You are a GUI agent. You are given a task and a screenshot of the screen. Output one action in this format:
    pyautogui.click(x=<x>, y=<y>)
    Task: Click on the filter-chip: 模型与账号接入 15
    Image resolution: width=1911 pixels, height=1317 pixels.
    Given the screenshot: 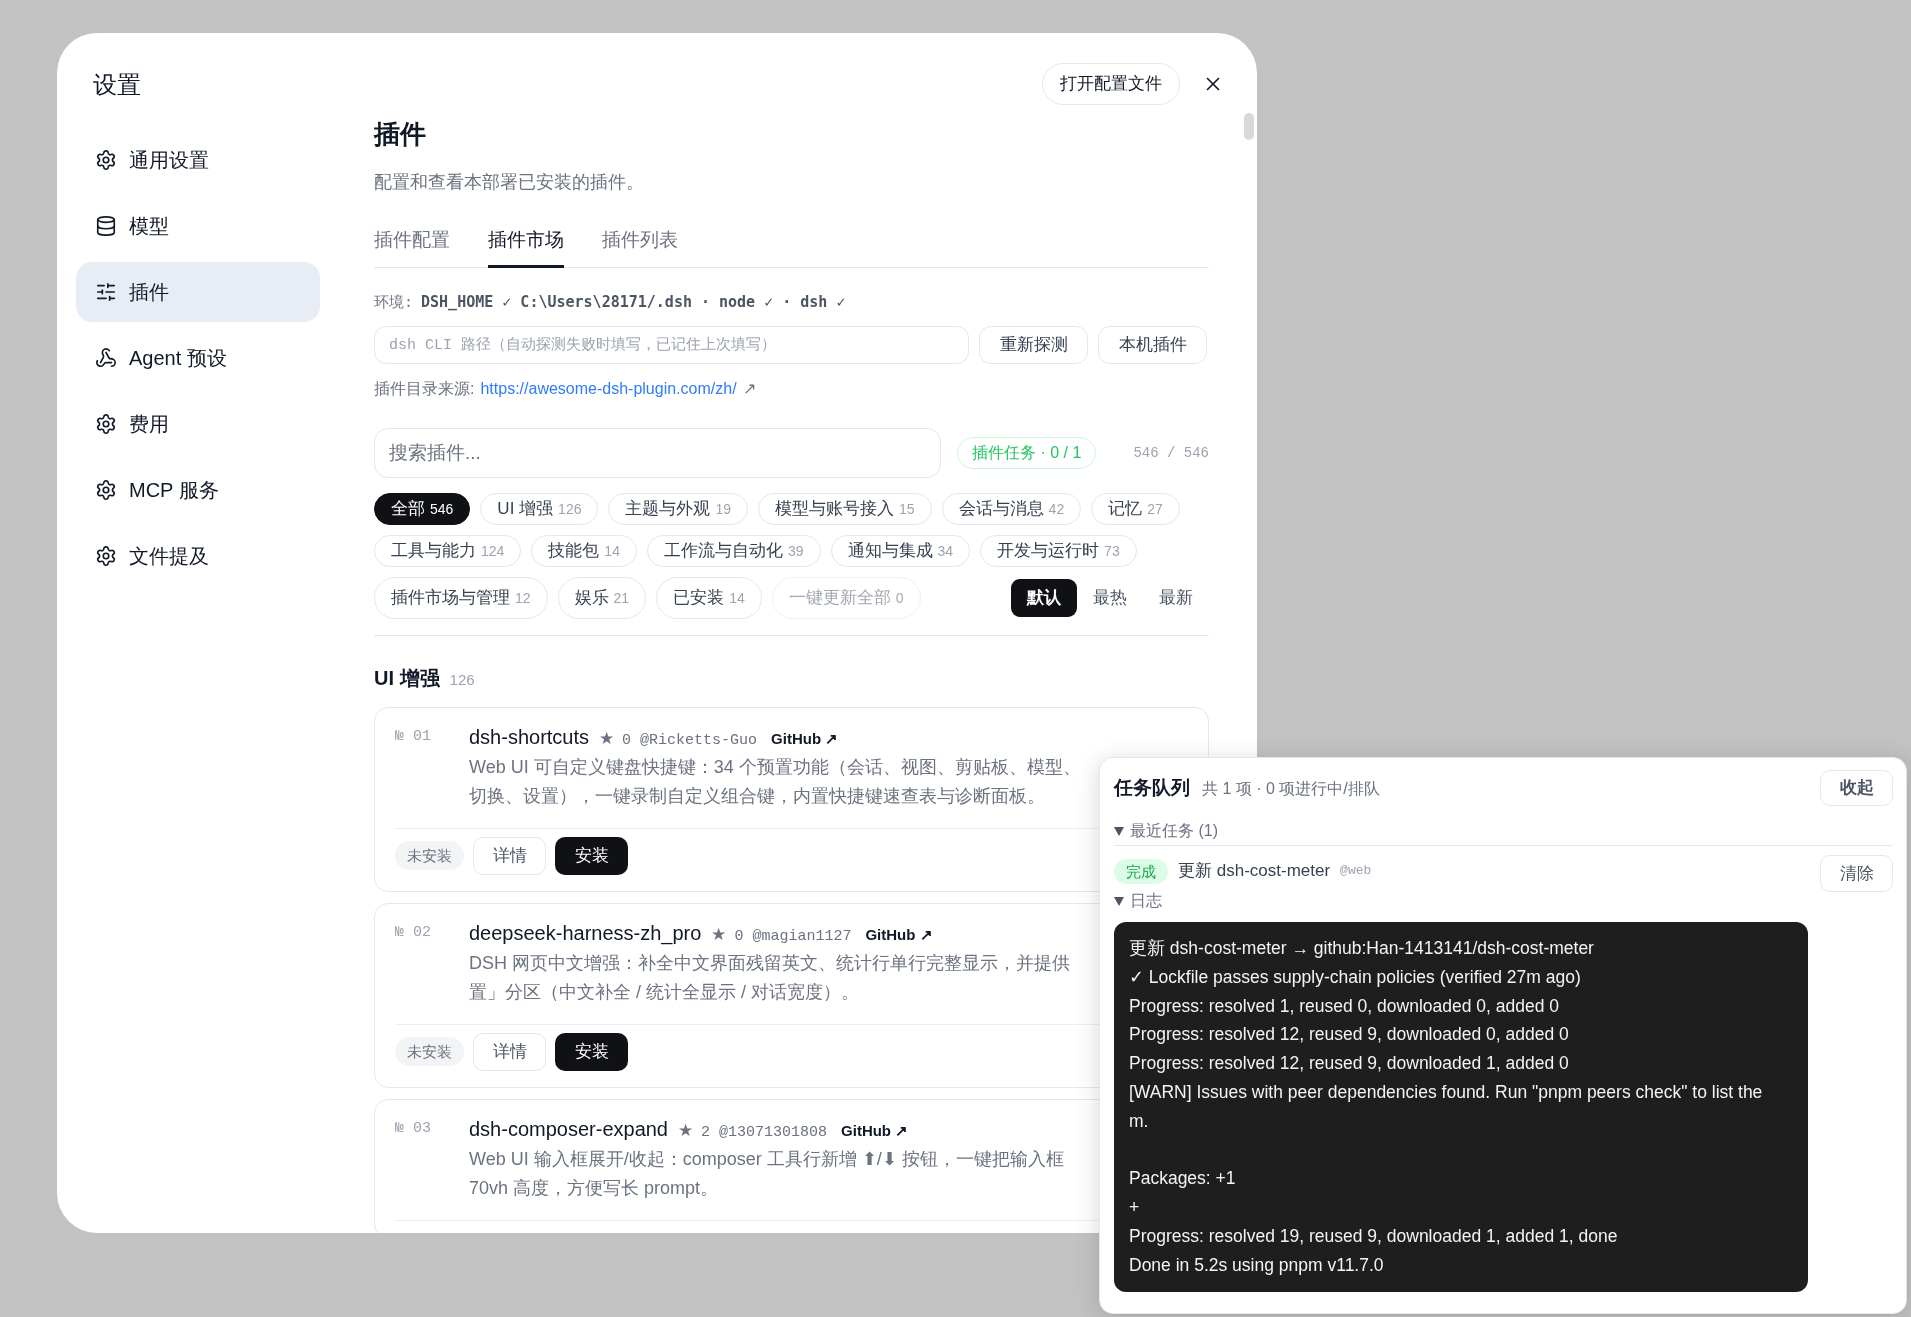 What is the action you would take?
    pyautogui.click(x=845, y=509)
    